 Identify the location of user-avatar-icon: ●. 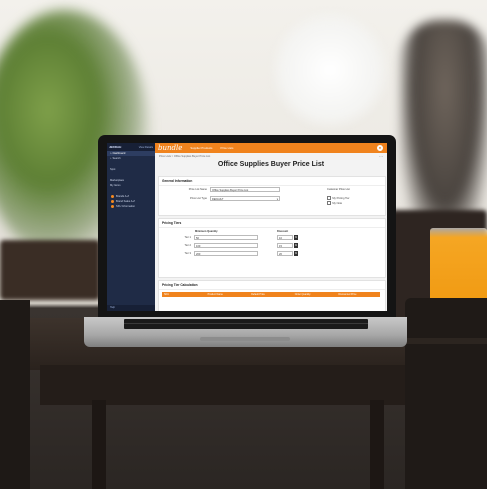
(380, 148).